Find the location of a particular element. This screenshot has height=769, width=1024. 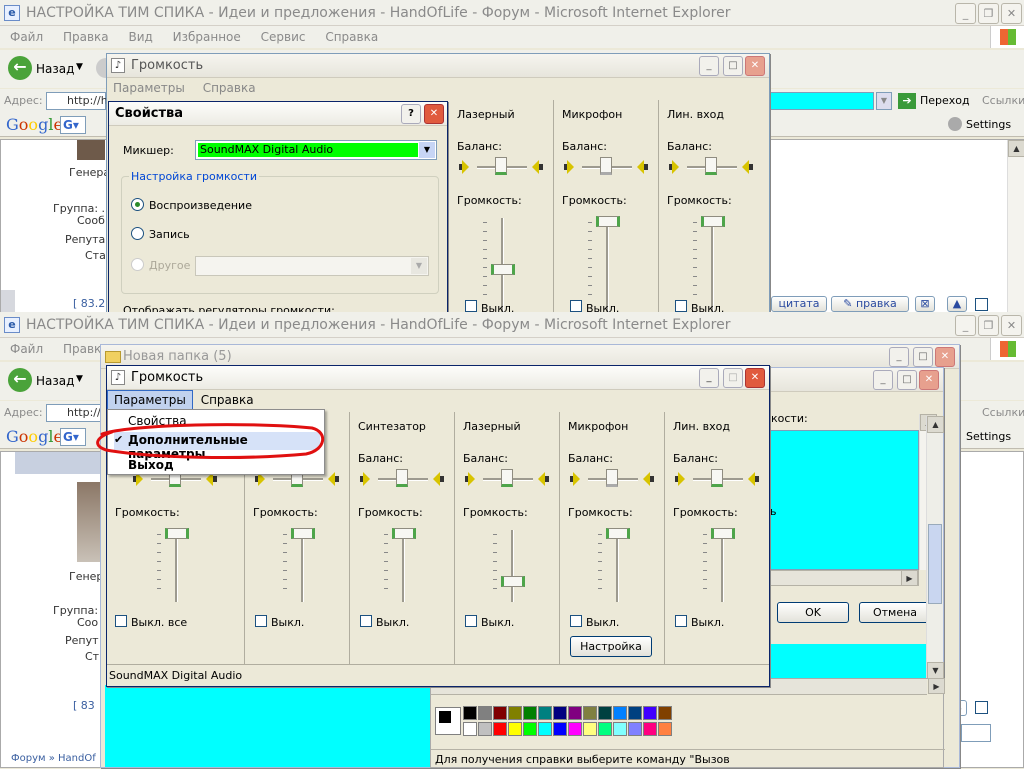

address-input: http://h is located at coordinates (77, 101).